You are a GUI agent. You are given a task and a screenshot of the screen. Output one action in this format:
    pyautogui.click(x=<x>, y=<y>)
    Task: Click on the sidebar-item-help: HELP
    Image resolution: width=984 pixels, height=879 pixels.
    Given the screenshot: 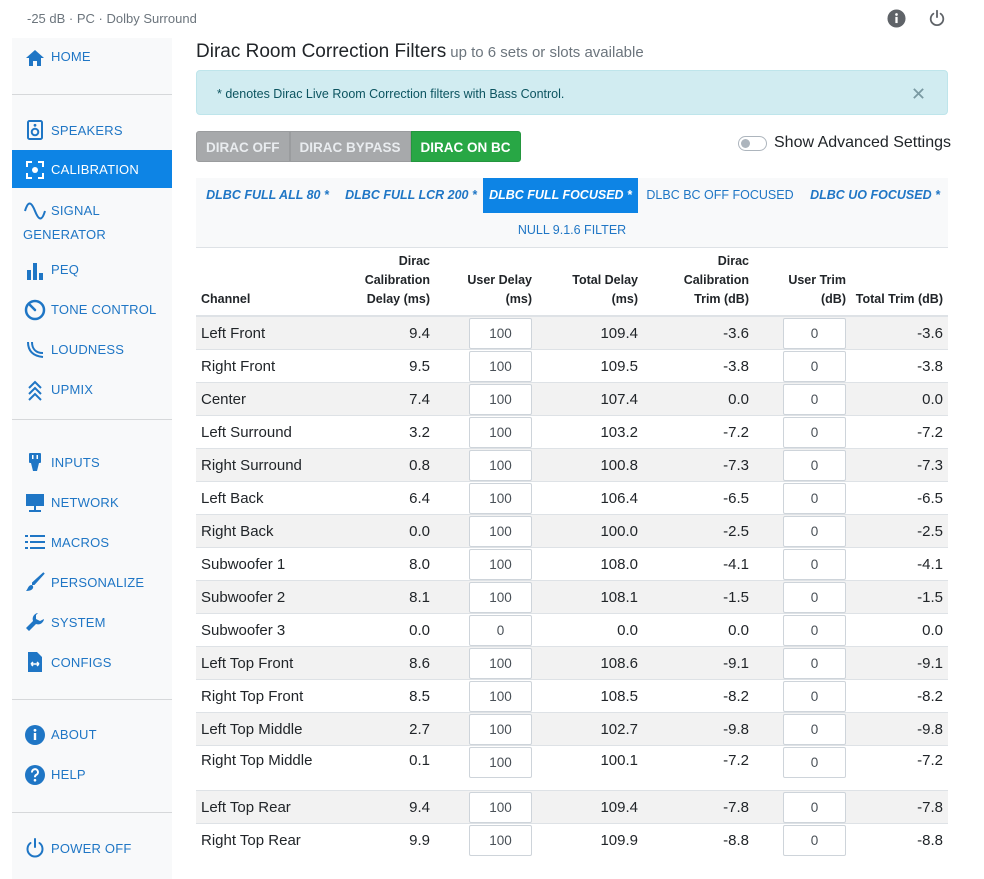 What is the action you would take?
    pyautogui.click(x=92, y=775)
    